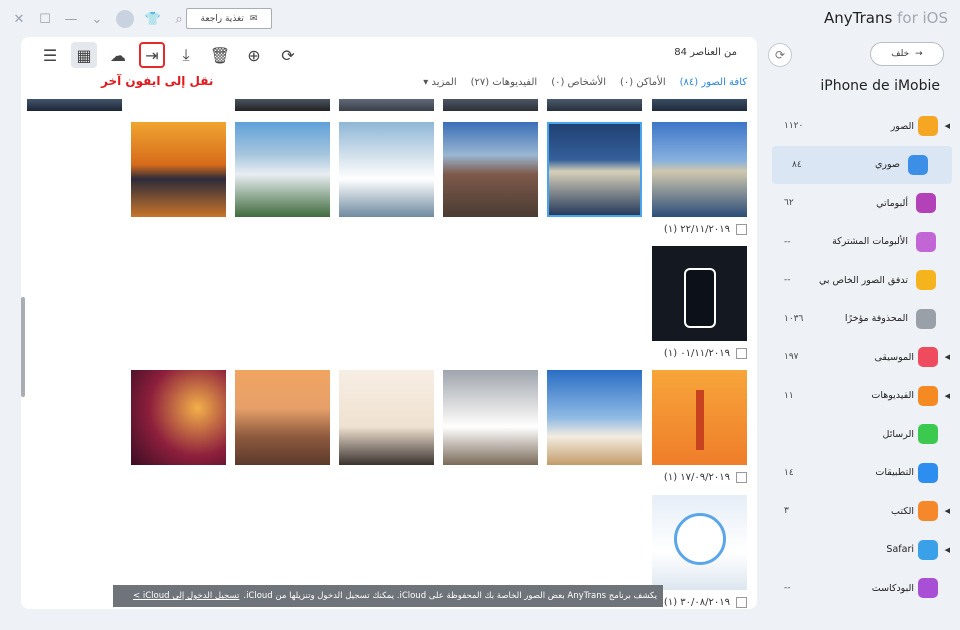  I want to click on device-refresh-button: ⟳, so click(780, 55).